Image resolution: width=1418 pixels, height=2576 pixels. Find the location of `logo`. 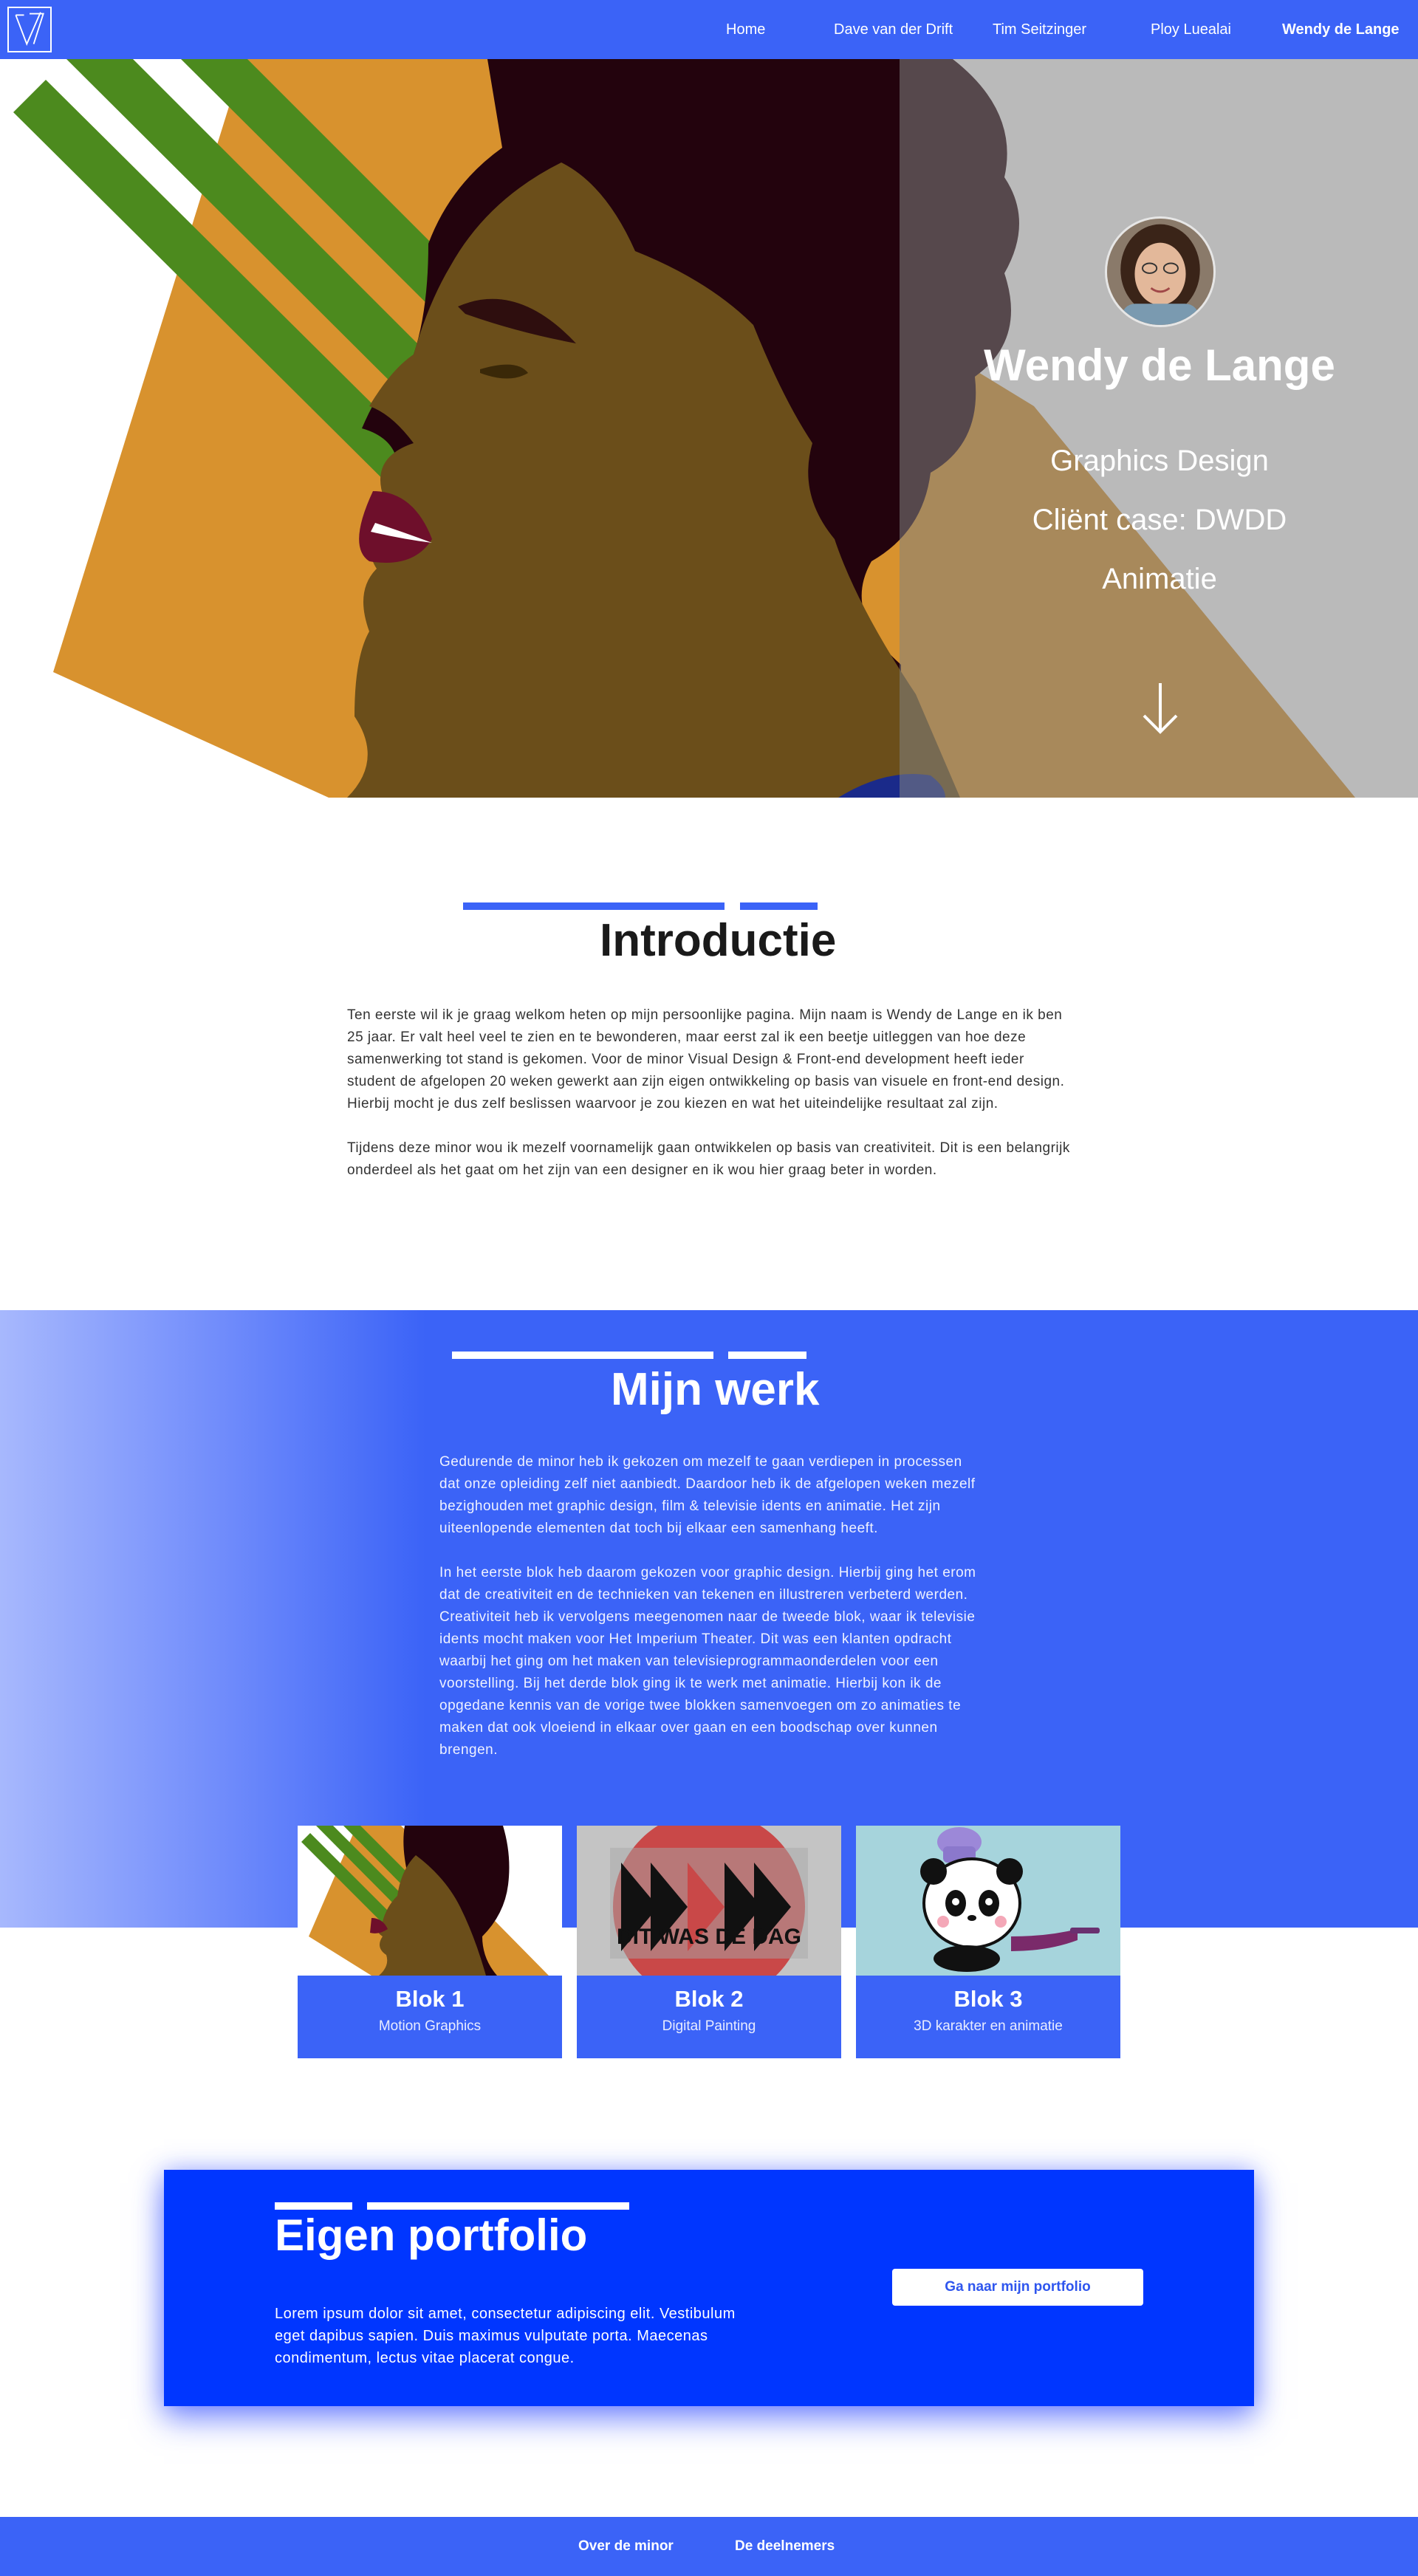

logo is located at coordinates (29, 29).